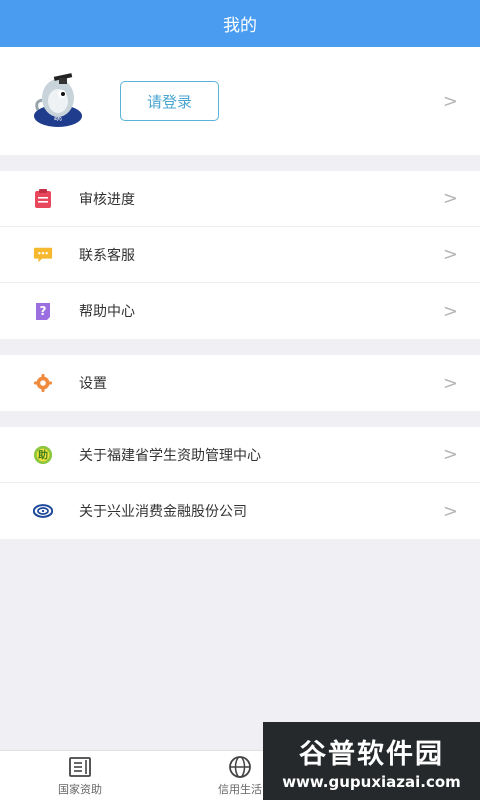  Describe the element at coordinates (80, 767) in the screenshot. I see `book-icon` at that location.